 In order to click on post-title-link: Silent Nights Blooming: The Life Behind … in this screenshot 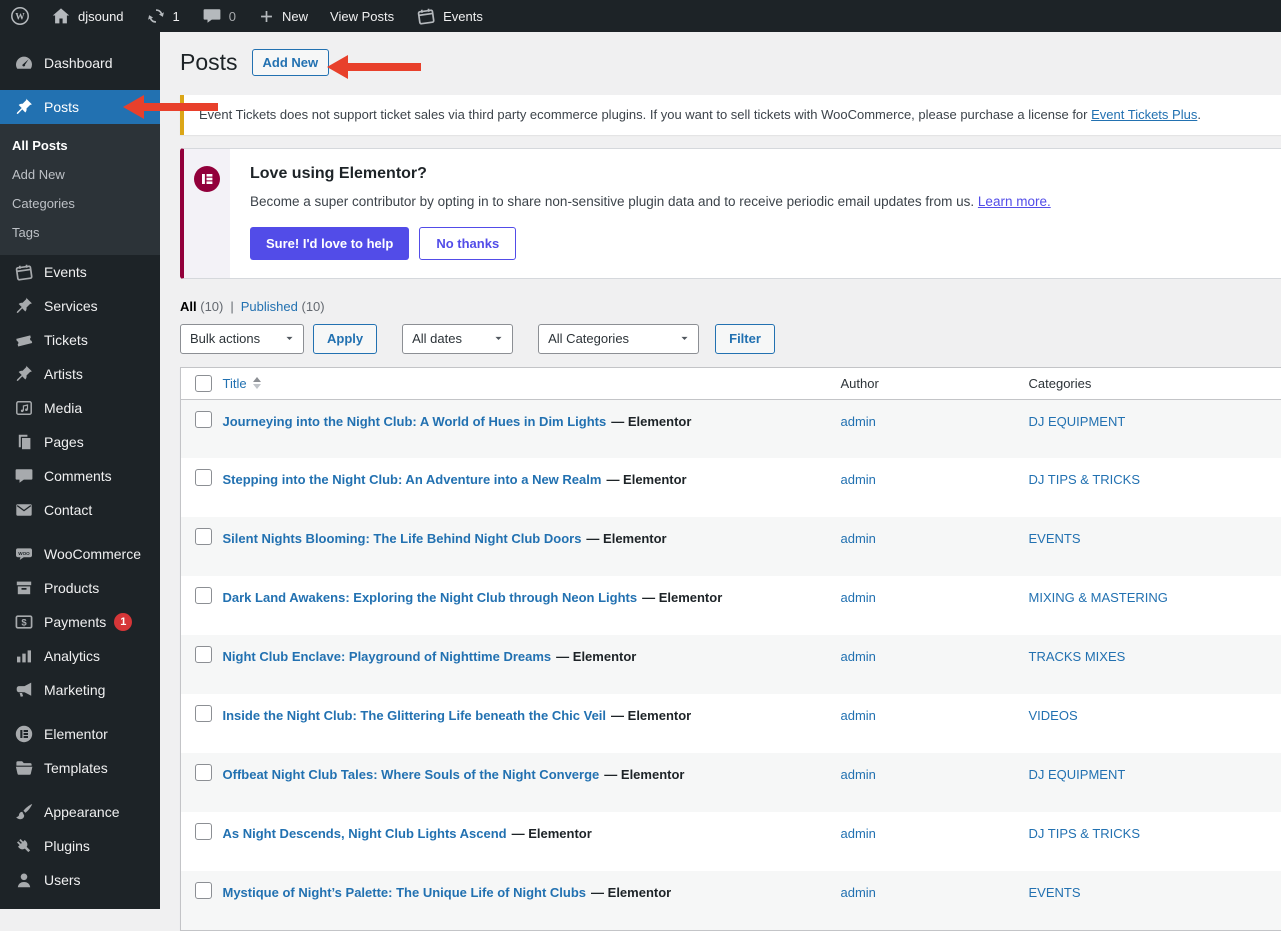, I will do `click(402, 538)`.